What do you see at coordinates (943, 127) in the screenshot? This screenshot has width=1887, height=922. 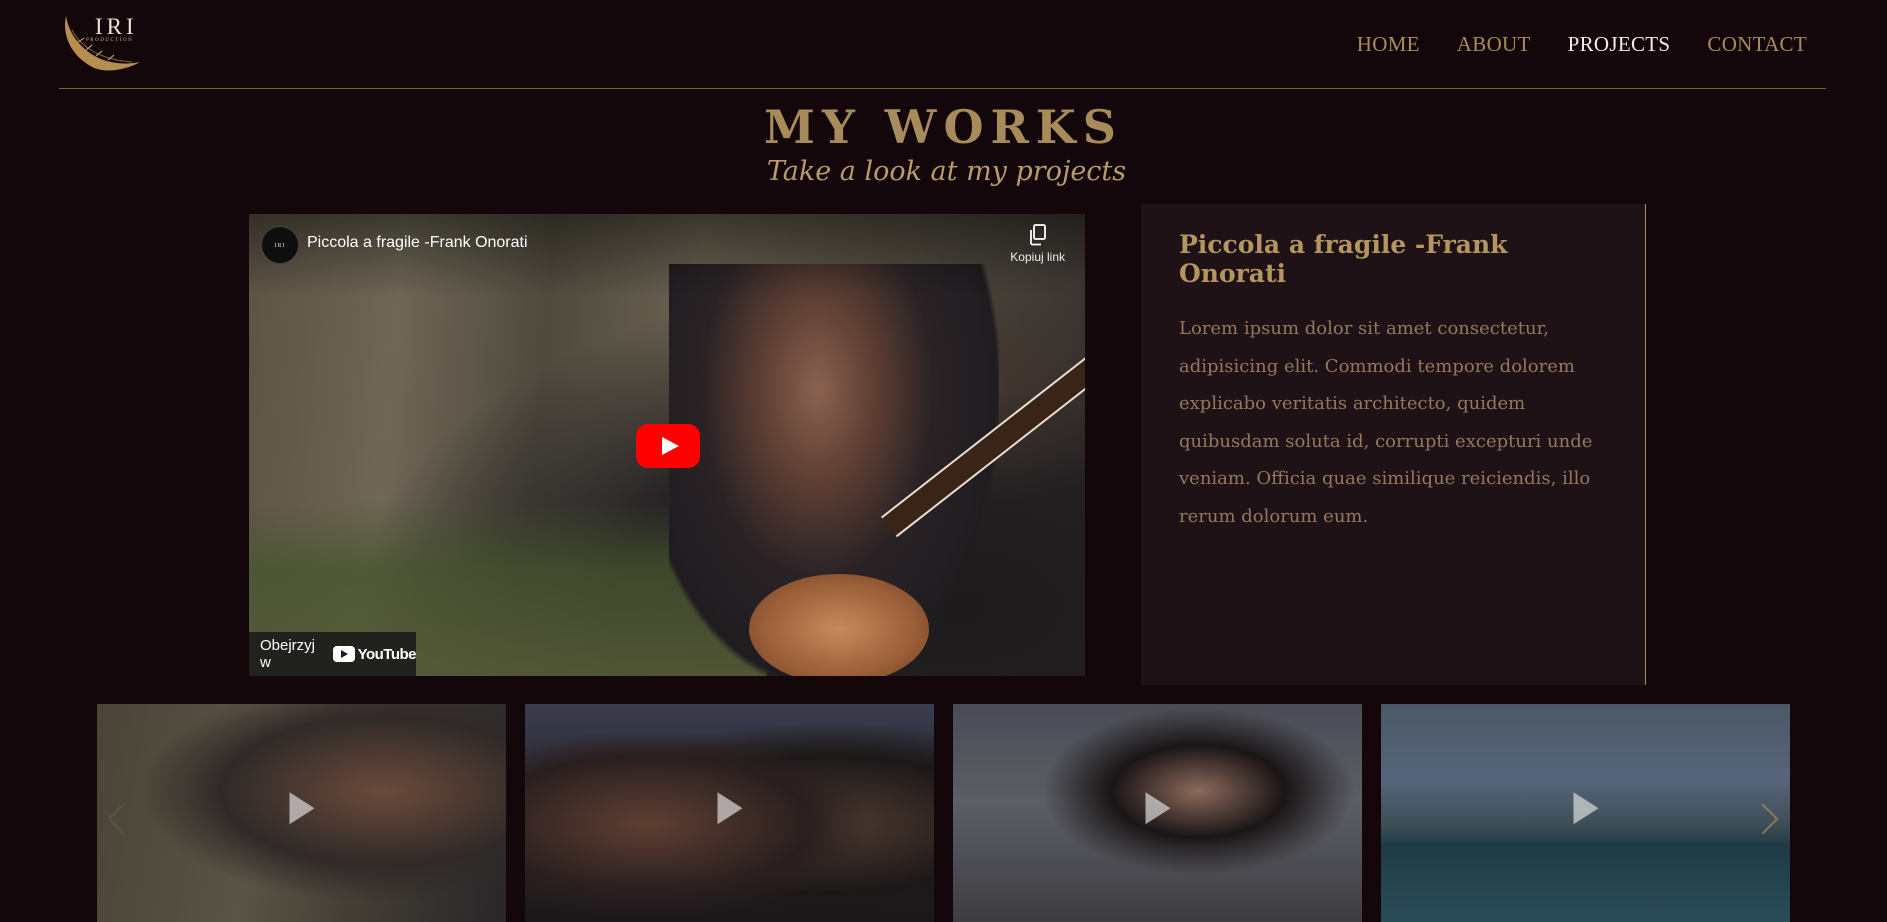 I see `section-title: MY WORKS` at bounding box center [943, 127].